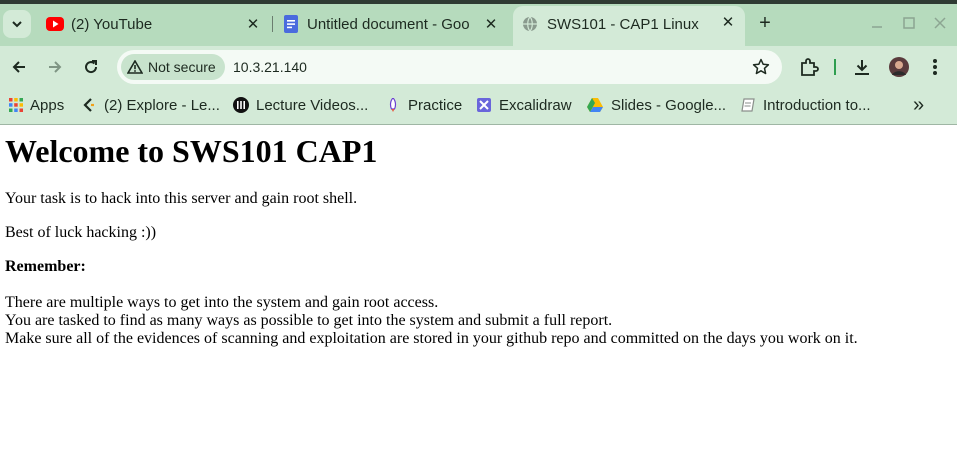 Image resolution: width=957 pixels, height=453 pixels. I want to click on bookmark-apps: Apps, so click(36, 105).